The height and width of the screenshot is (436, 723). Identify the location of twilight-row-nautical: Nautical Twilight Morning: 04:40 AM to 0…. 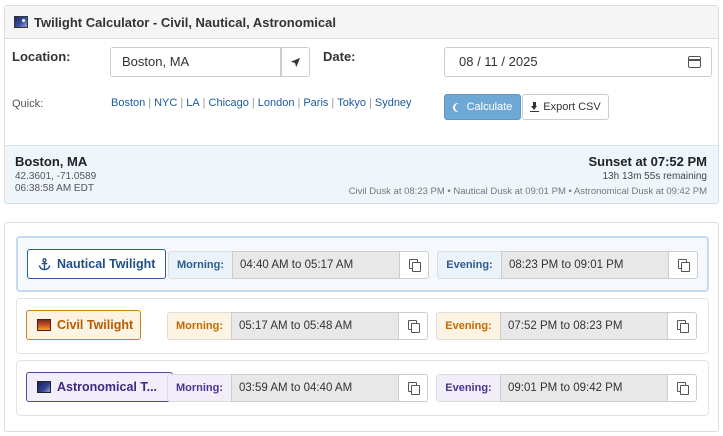
(362, 264).